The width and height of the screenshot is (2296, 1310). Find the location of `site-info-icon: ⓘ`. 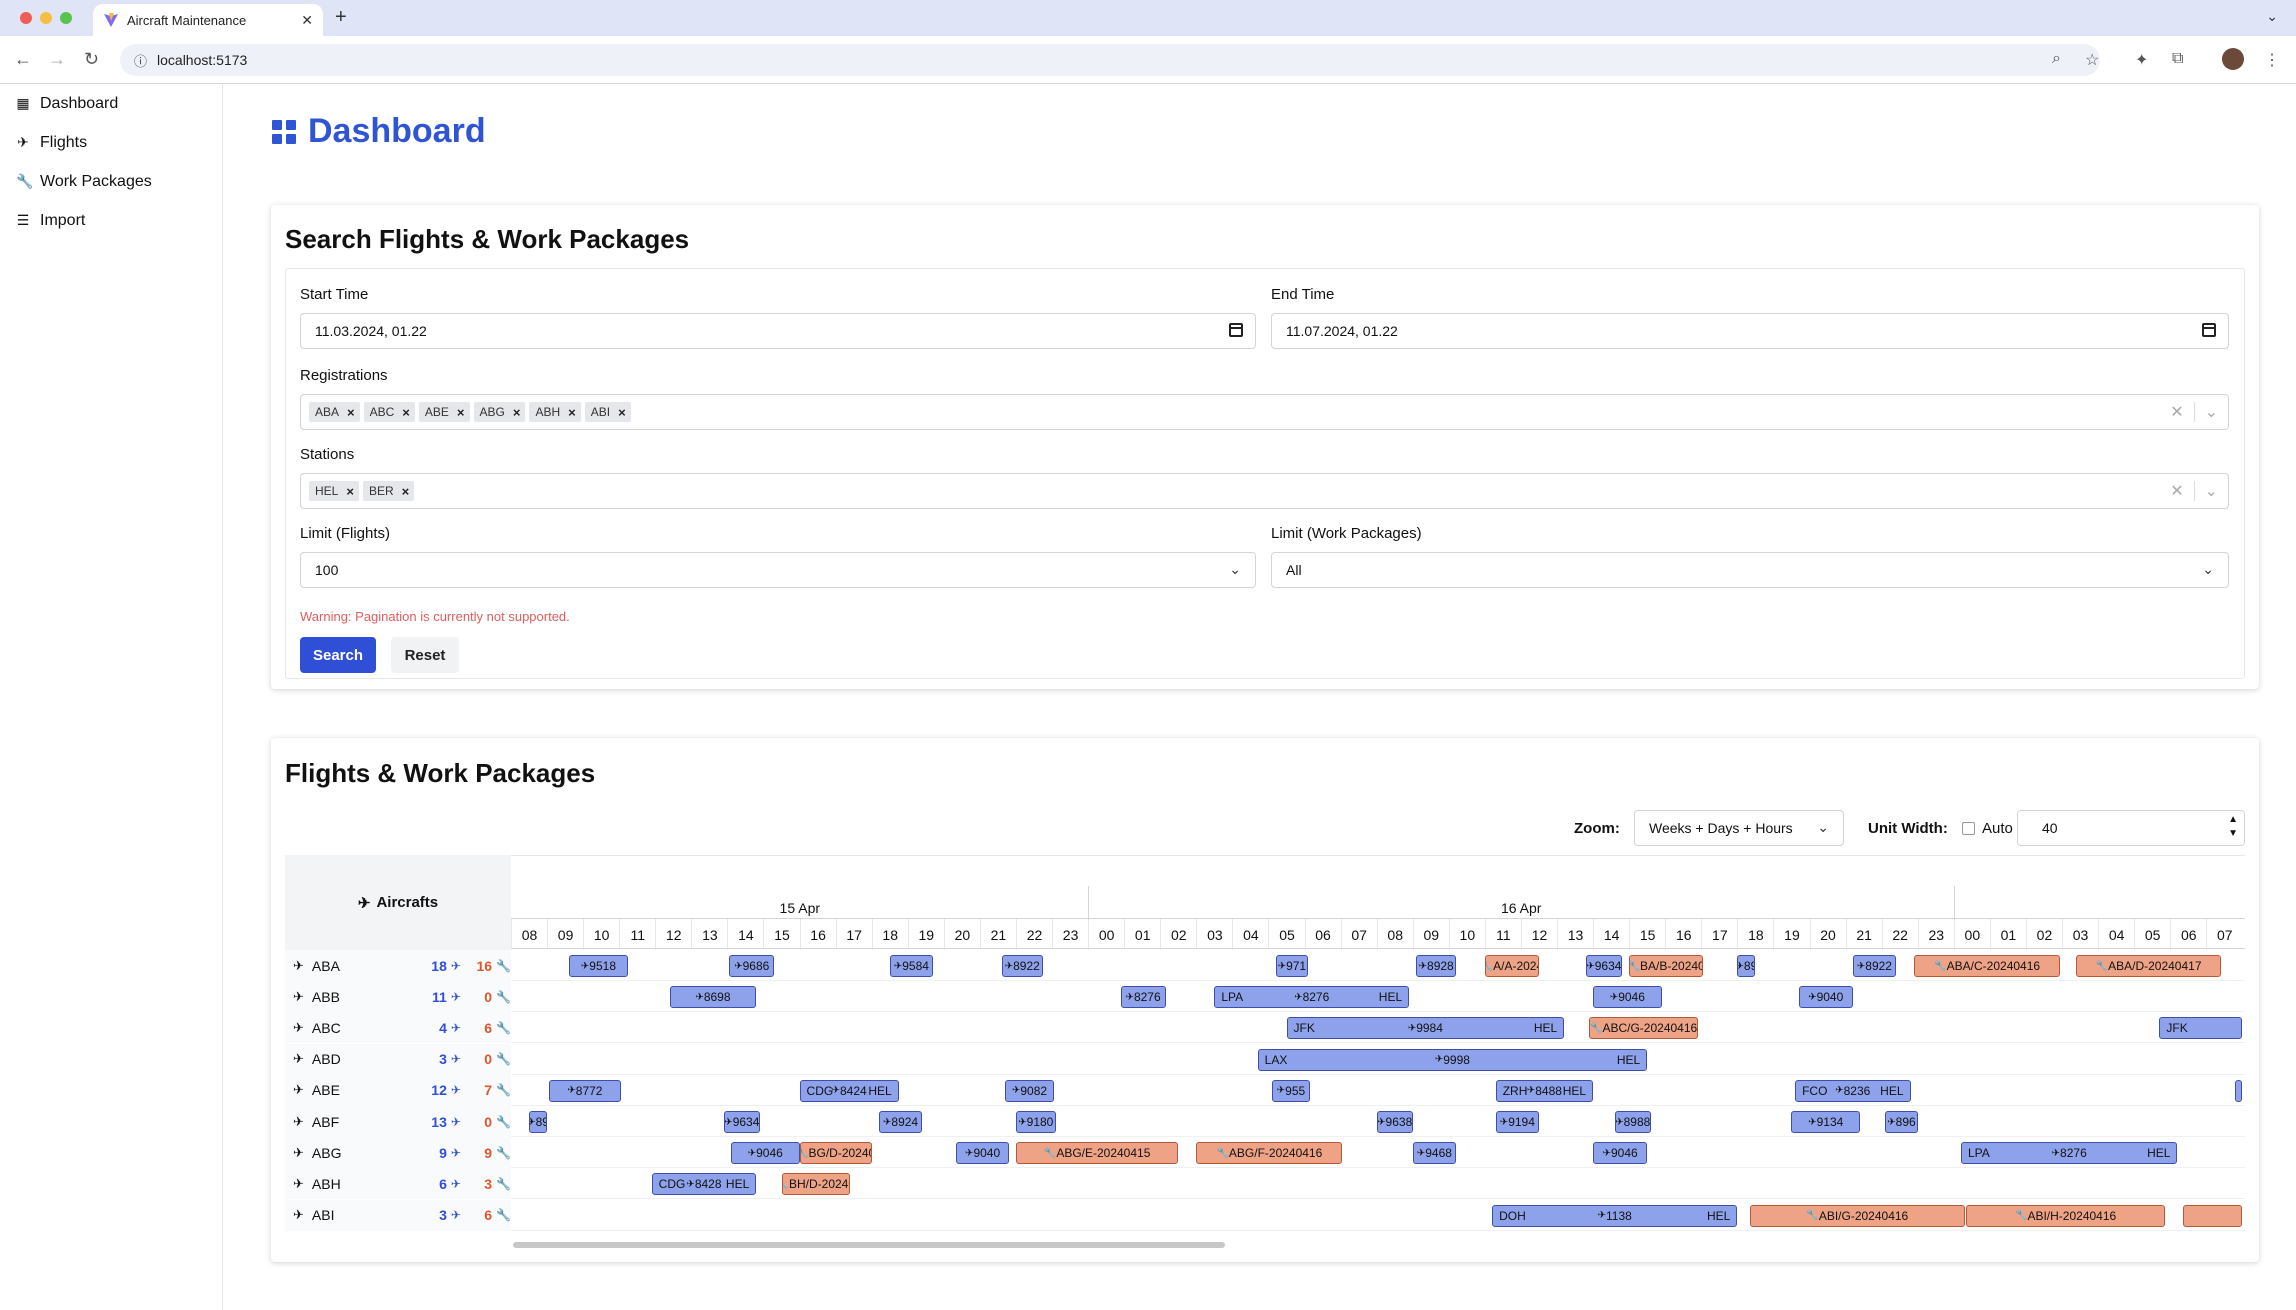

site-info-icon: ⓘ is located at coordinates (140, 60).